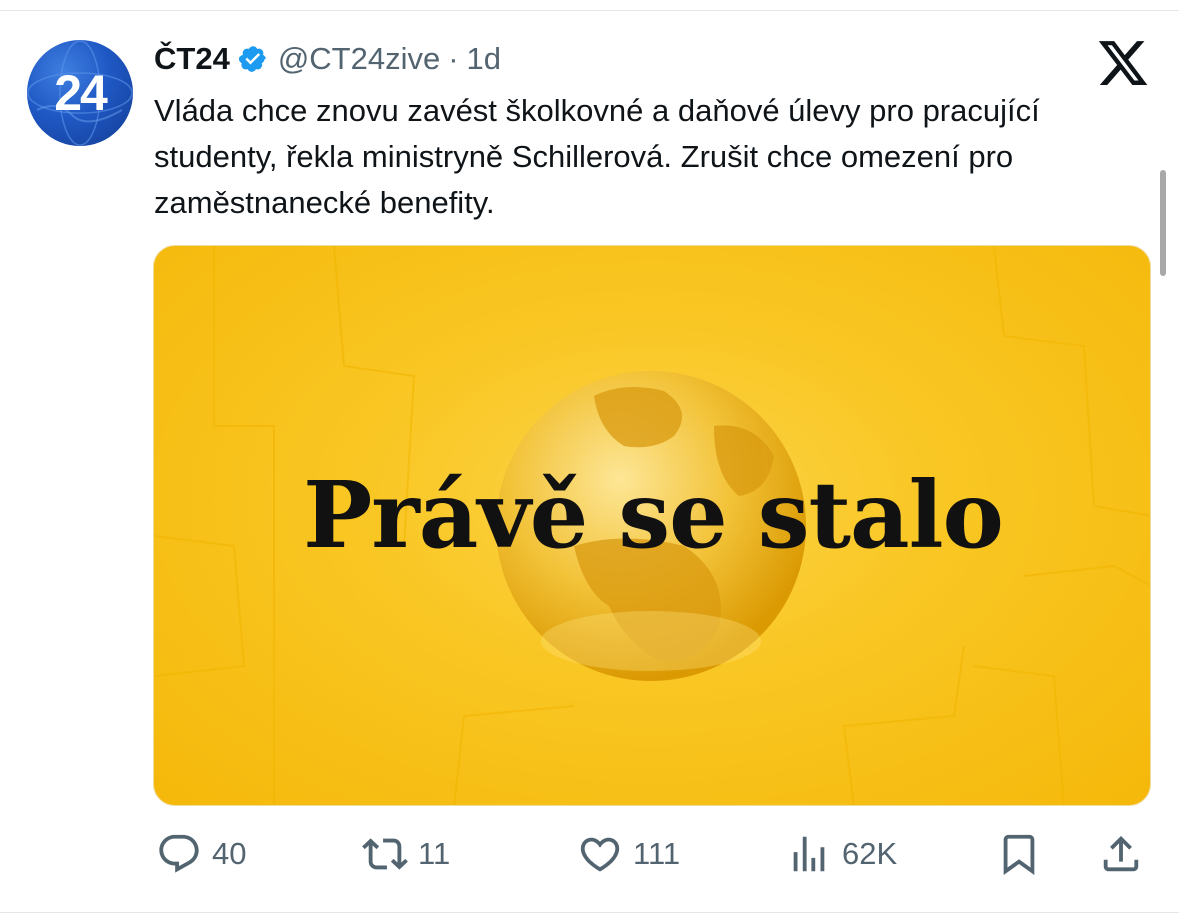 The height and width of the screenshot is (923, 1179). Describe the element at coordinates (589, 10) in the screenshot. I see `top-divider` at that location.